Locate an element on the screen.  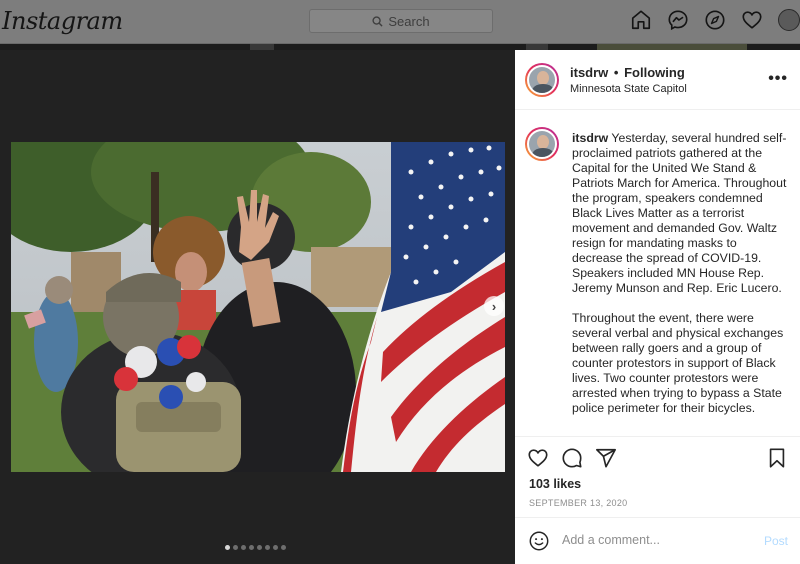
profile-avatar is located at coordinates (789, 20).